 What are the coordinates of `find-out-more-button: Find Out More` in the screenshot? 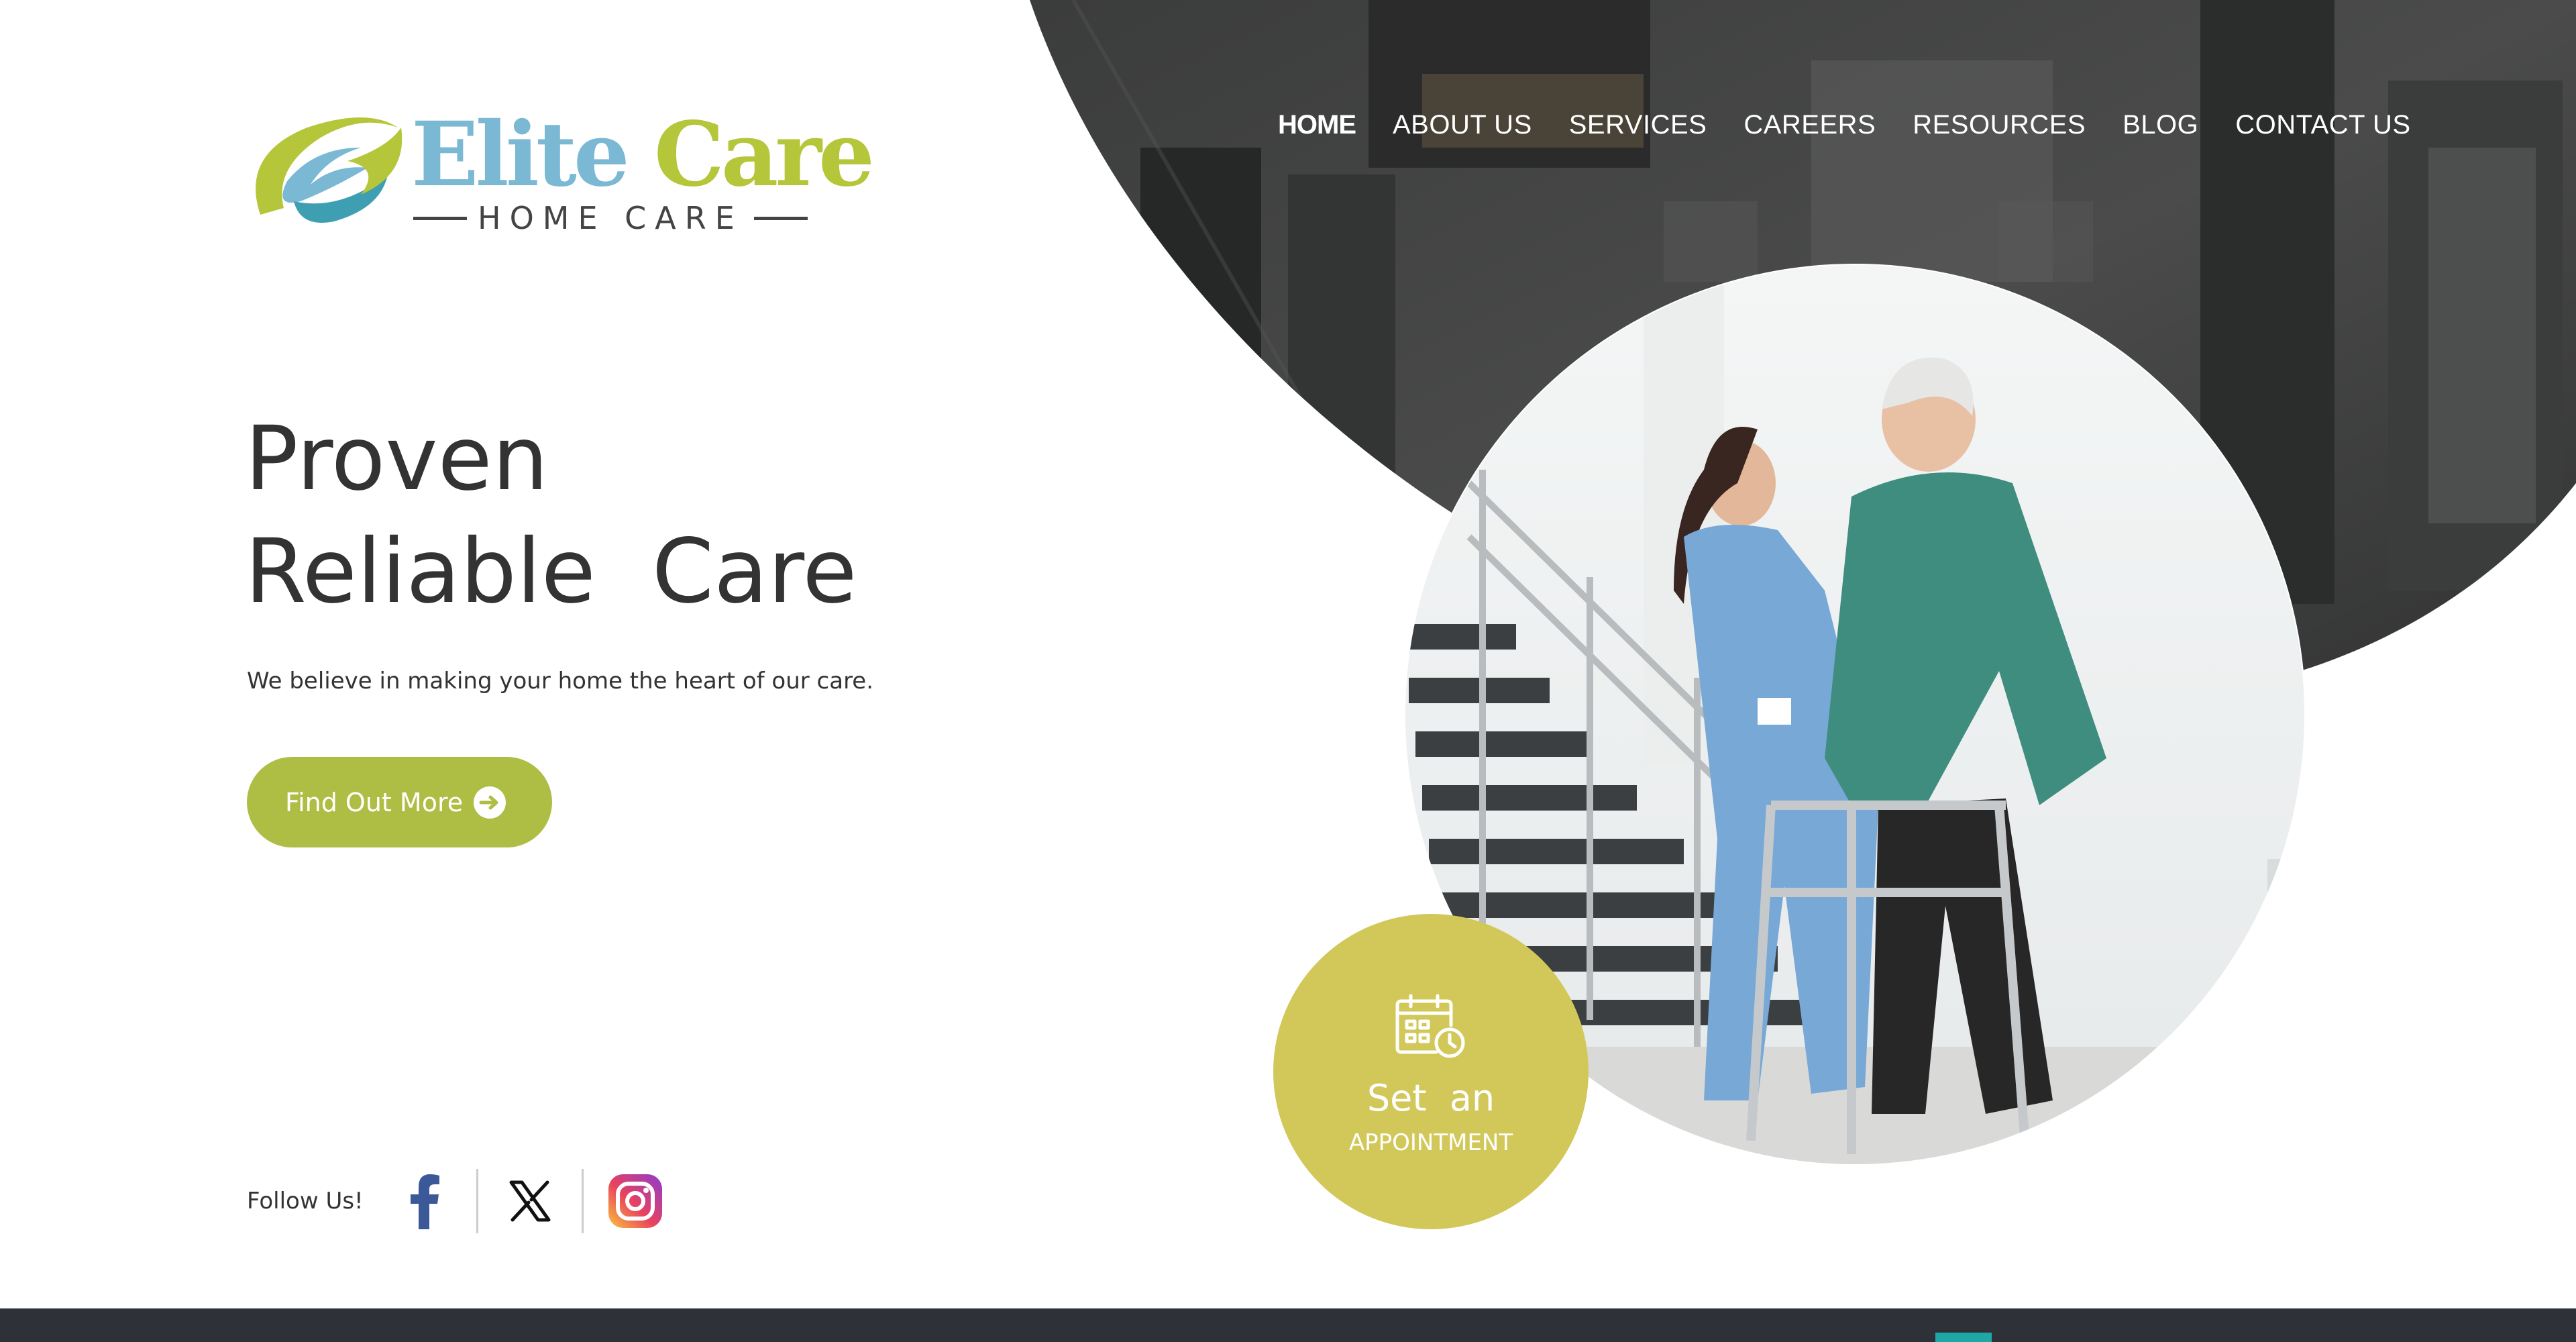 It's located at (399, 802).